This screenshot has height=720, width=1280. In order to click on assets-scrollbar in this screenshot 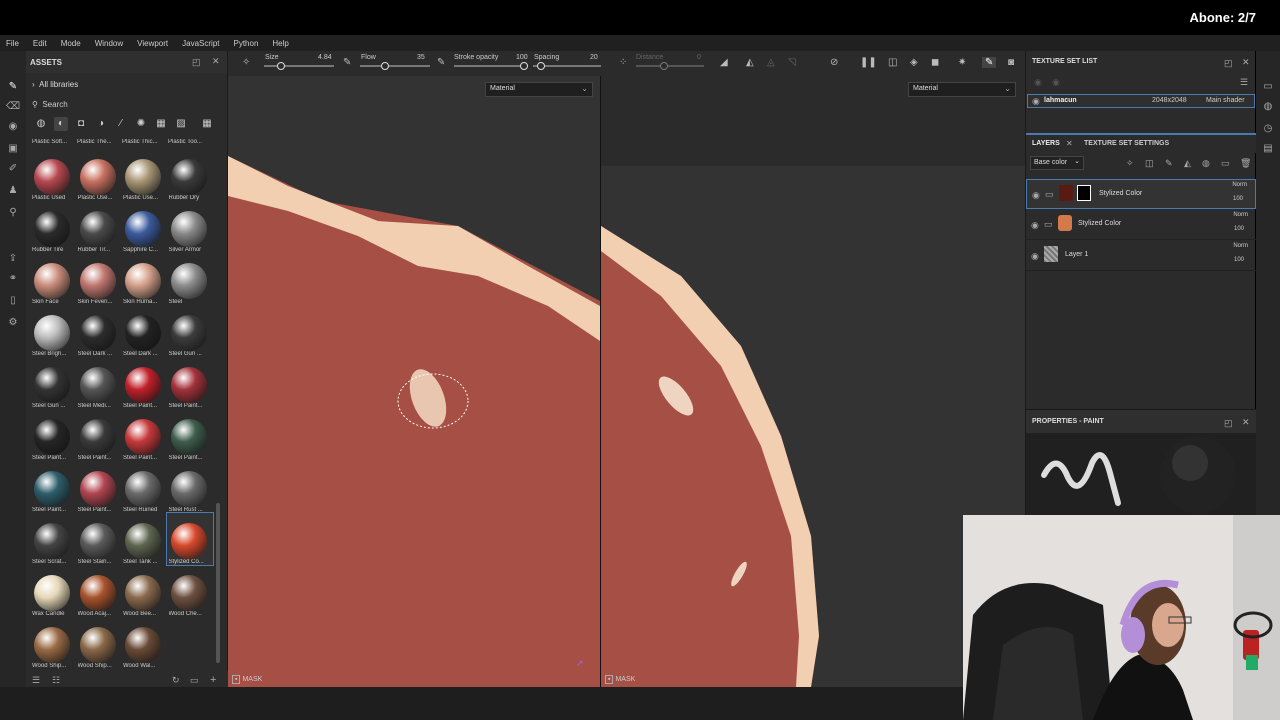, I will do `click(218, 583)`.